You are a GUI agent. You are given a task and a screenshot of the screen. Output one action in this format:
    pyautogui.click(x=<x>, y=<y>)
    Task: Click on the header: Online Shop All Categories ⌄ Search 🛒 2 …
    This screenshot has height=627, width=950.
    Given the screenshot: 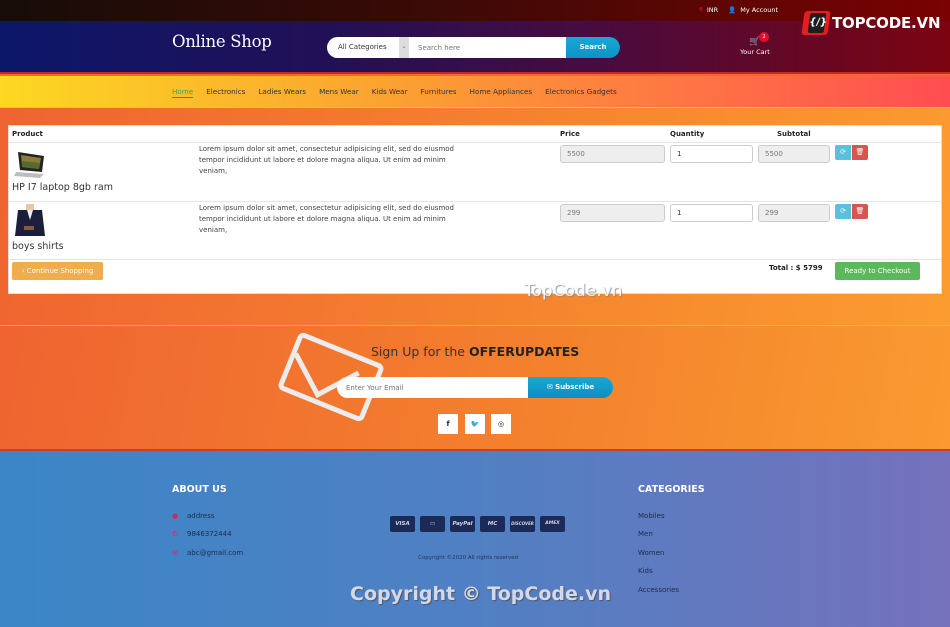 What is the action you would take?
    pyautogui.click(x=475, y=42)
    